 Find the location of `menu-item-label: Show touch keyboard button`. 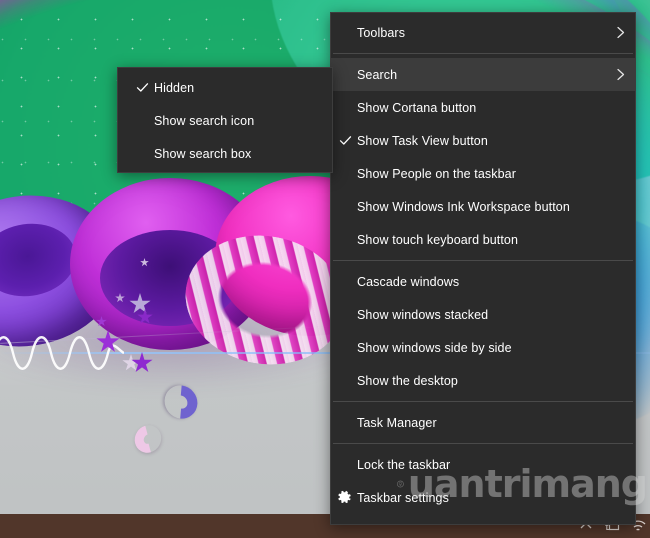

menu-item-label: Show touch keyboard button is located at coordinates (438, 239).